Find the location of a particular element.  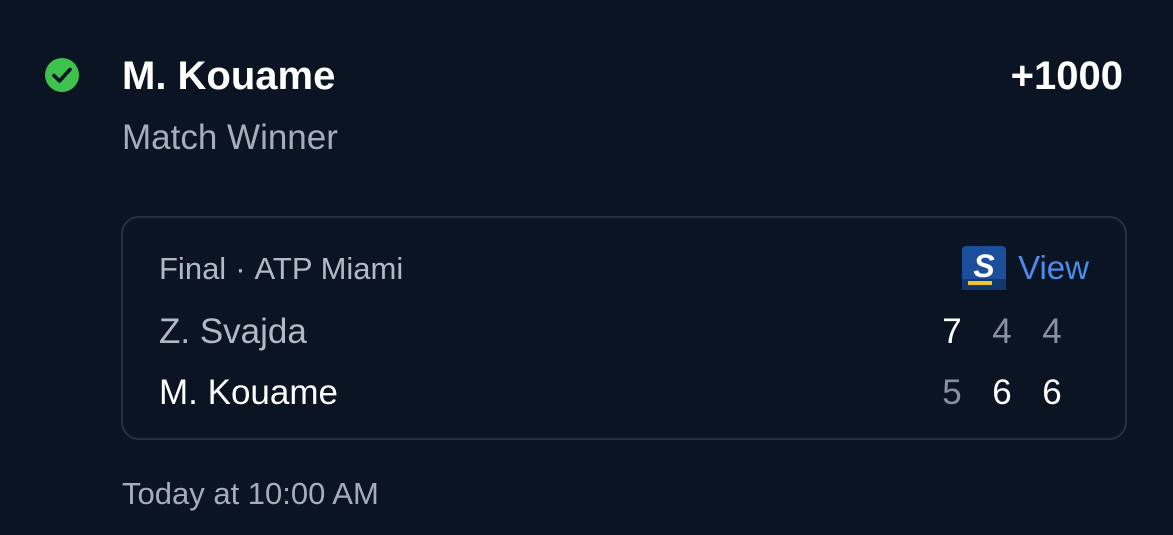

view-link-label: View is located at coordinates (1053, 267).